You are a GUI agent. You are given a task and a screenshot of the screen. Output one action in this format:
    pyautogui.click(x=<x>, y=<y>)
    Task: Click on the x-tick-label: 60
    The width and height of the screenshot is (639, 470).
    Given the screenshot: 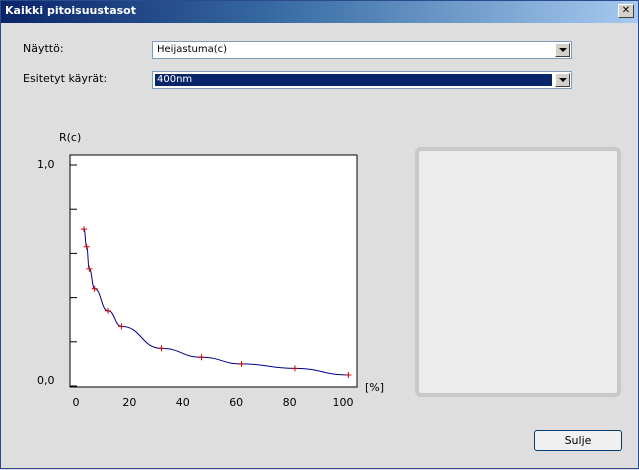 What is the action you would take?
    pyautogui.click(x=236, y=402)
    